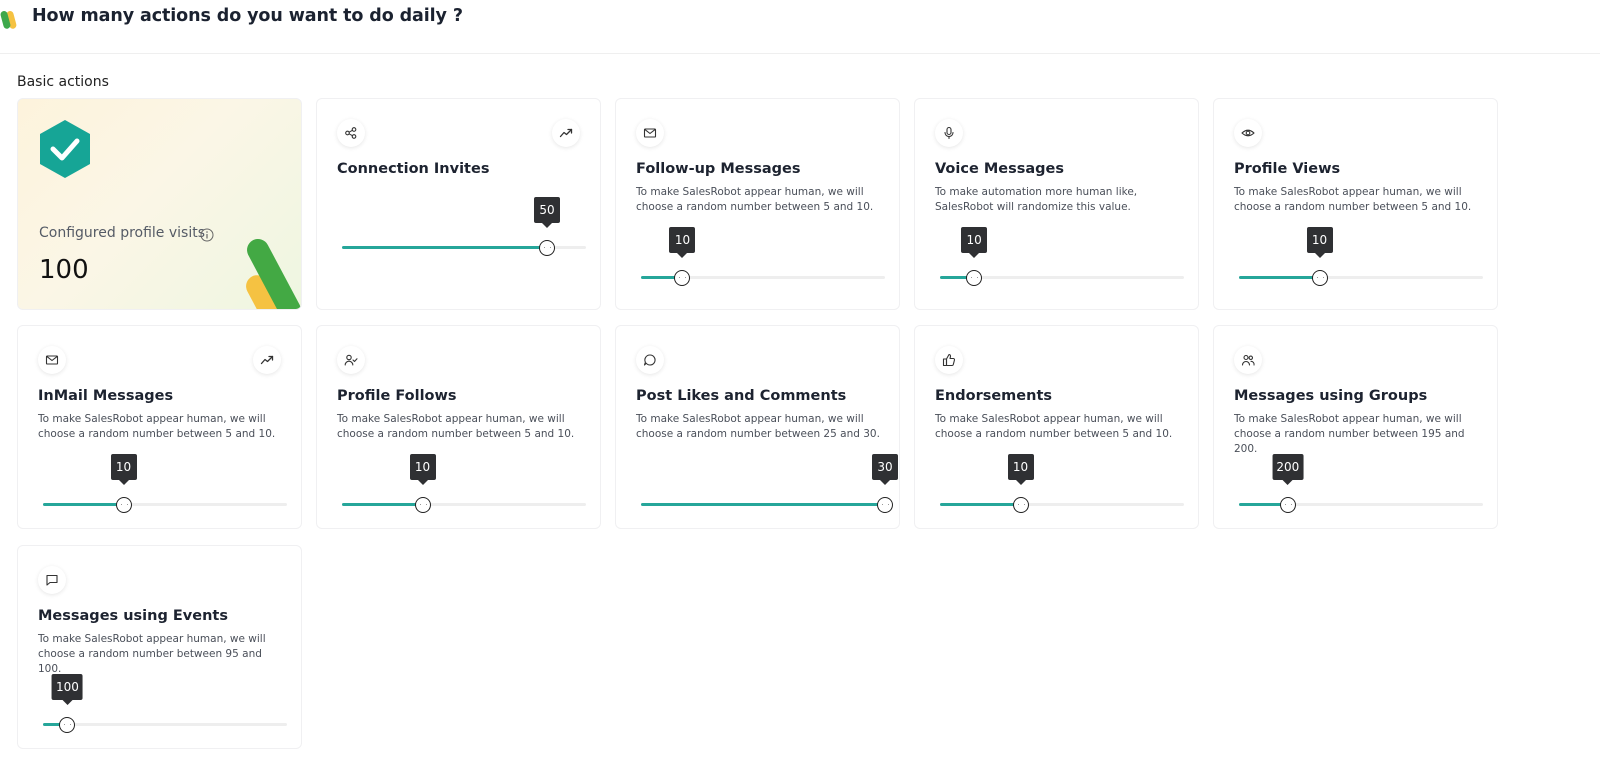 The width and height of the screenshot is (1600, 781). I want to click on user-check-icon, so click(351, 360).